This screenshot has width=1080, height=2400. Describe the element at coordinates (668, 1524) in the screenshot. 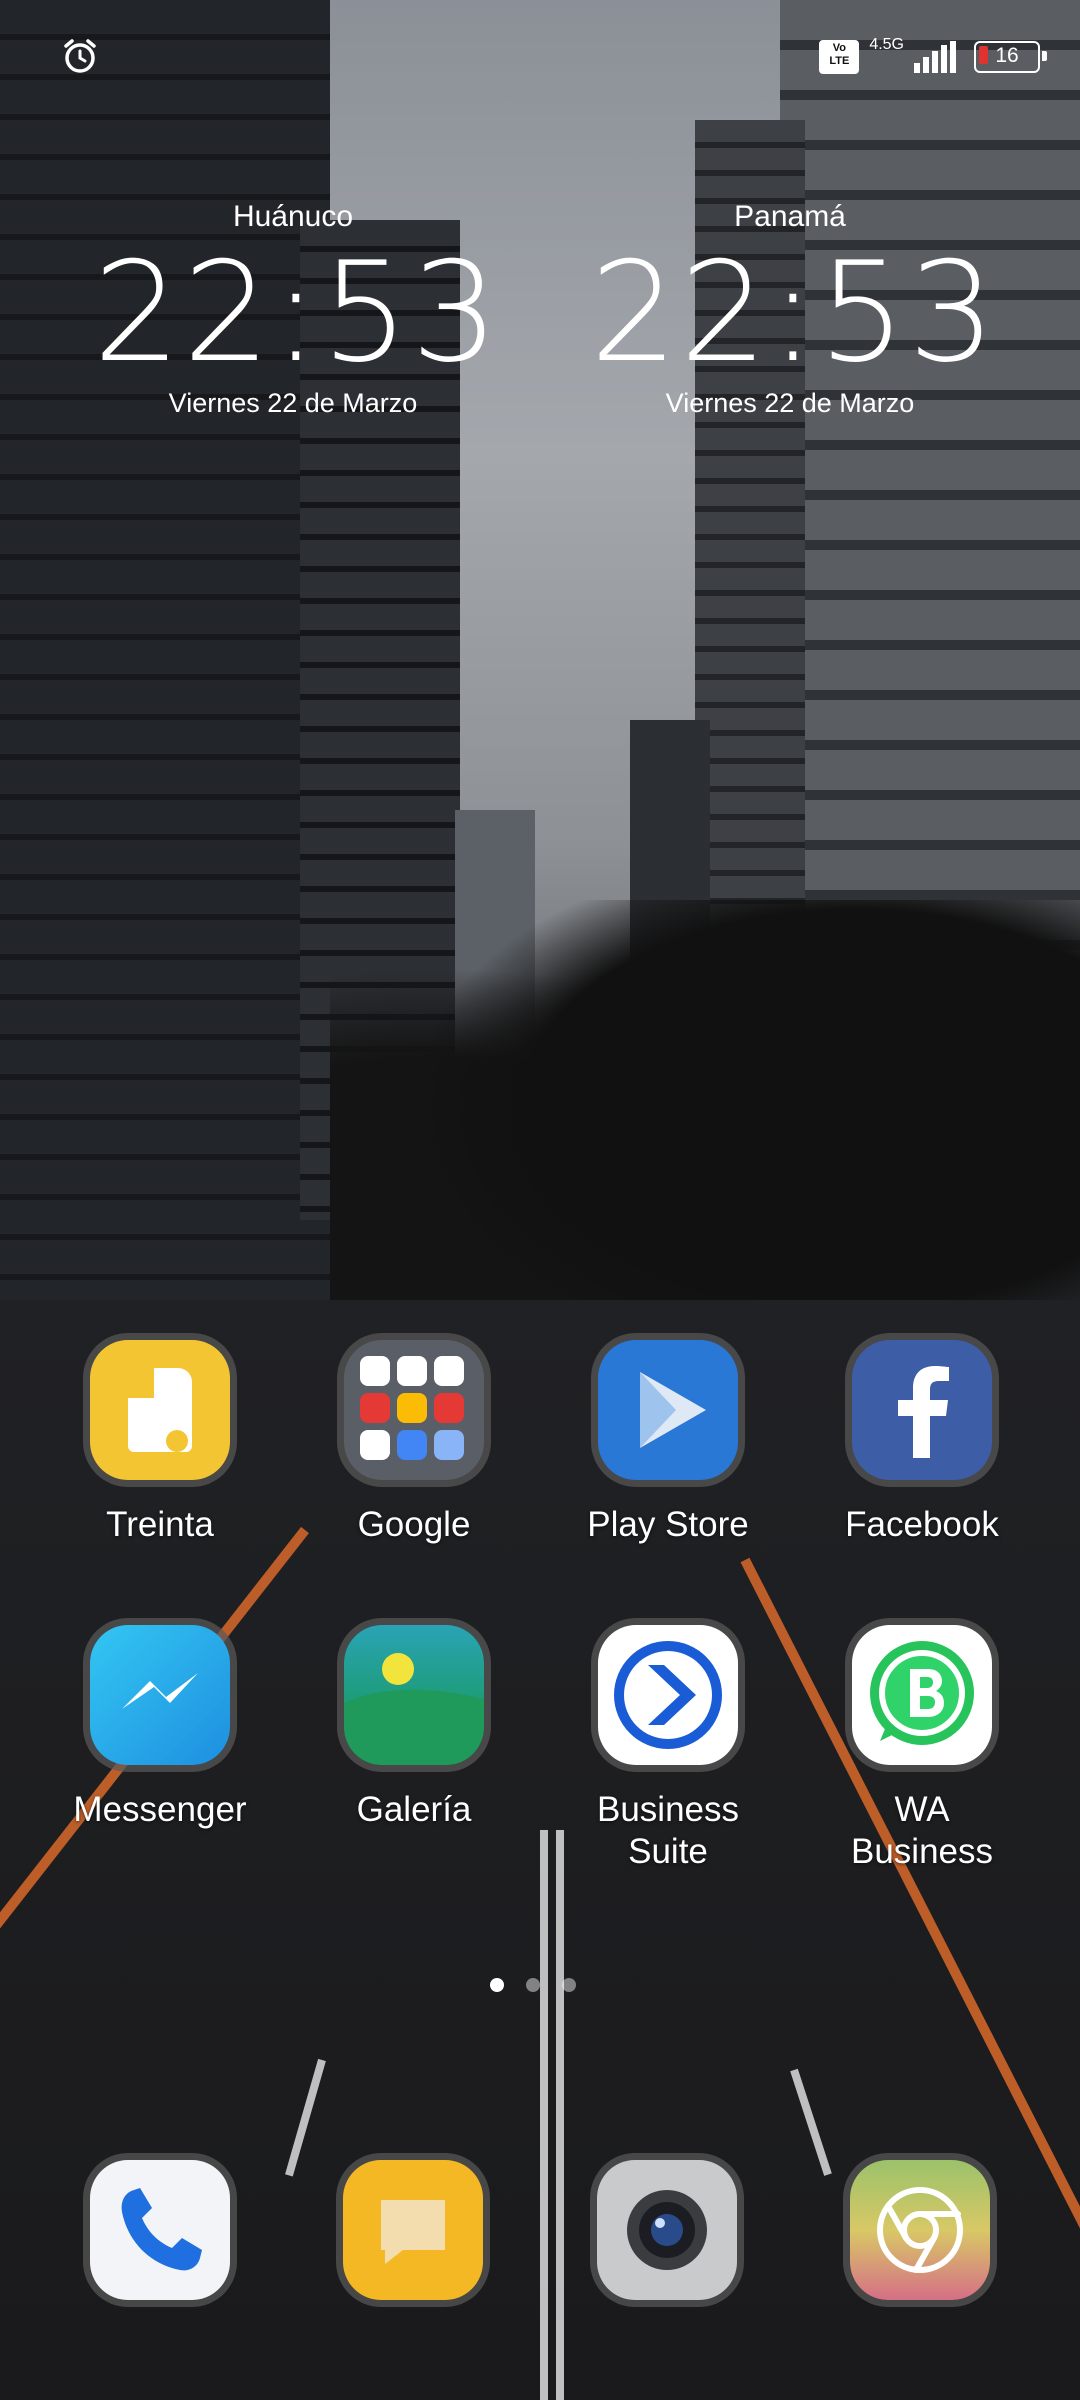

I see `app-label: Play Store` at that location.